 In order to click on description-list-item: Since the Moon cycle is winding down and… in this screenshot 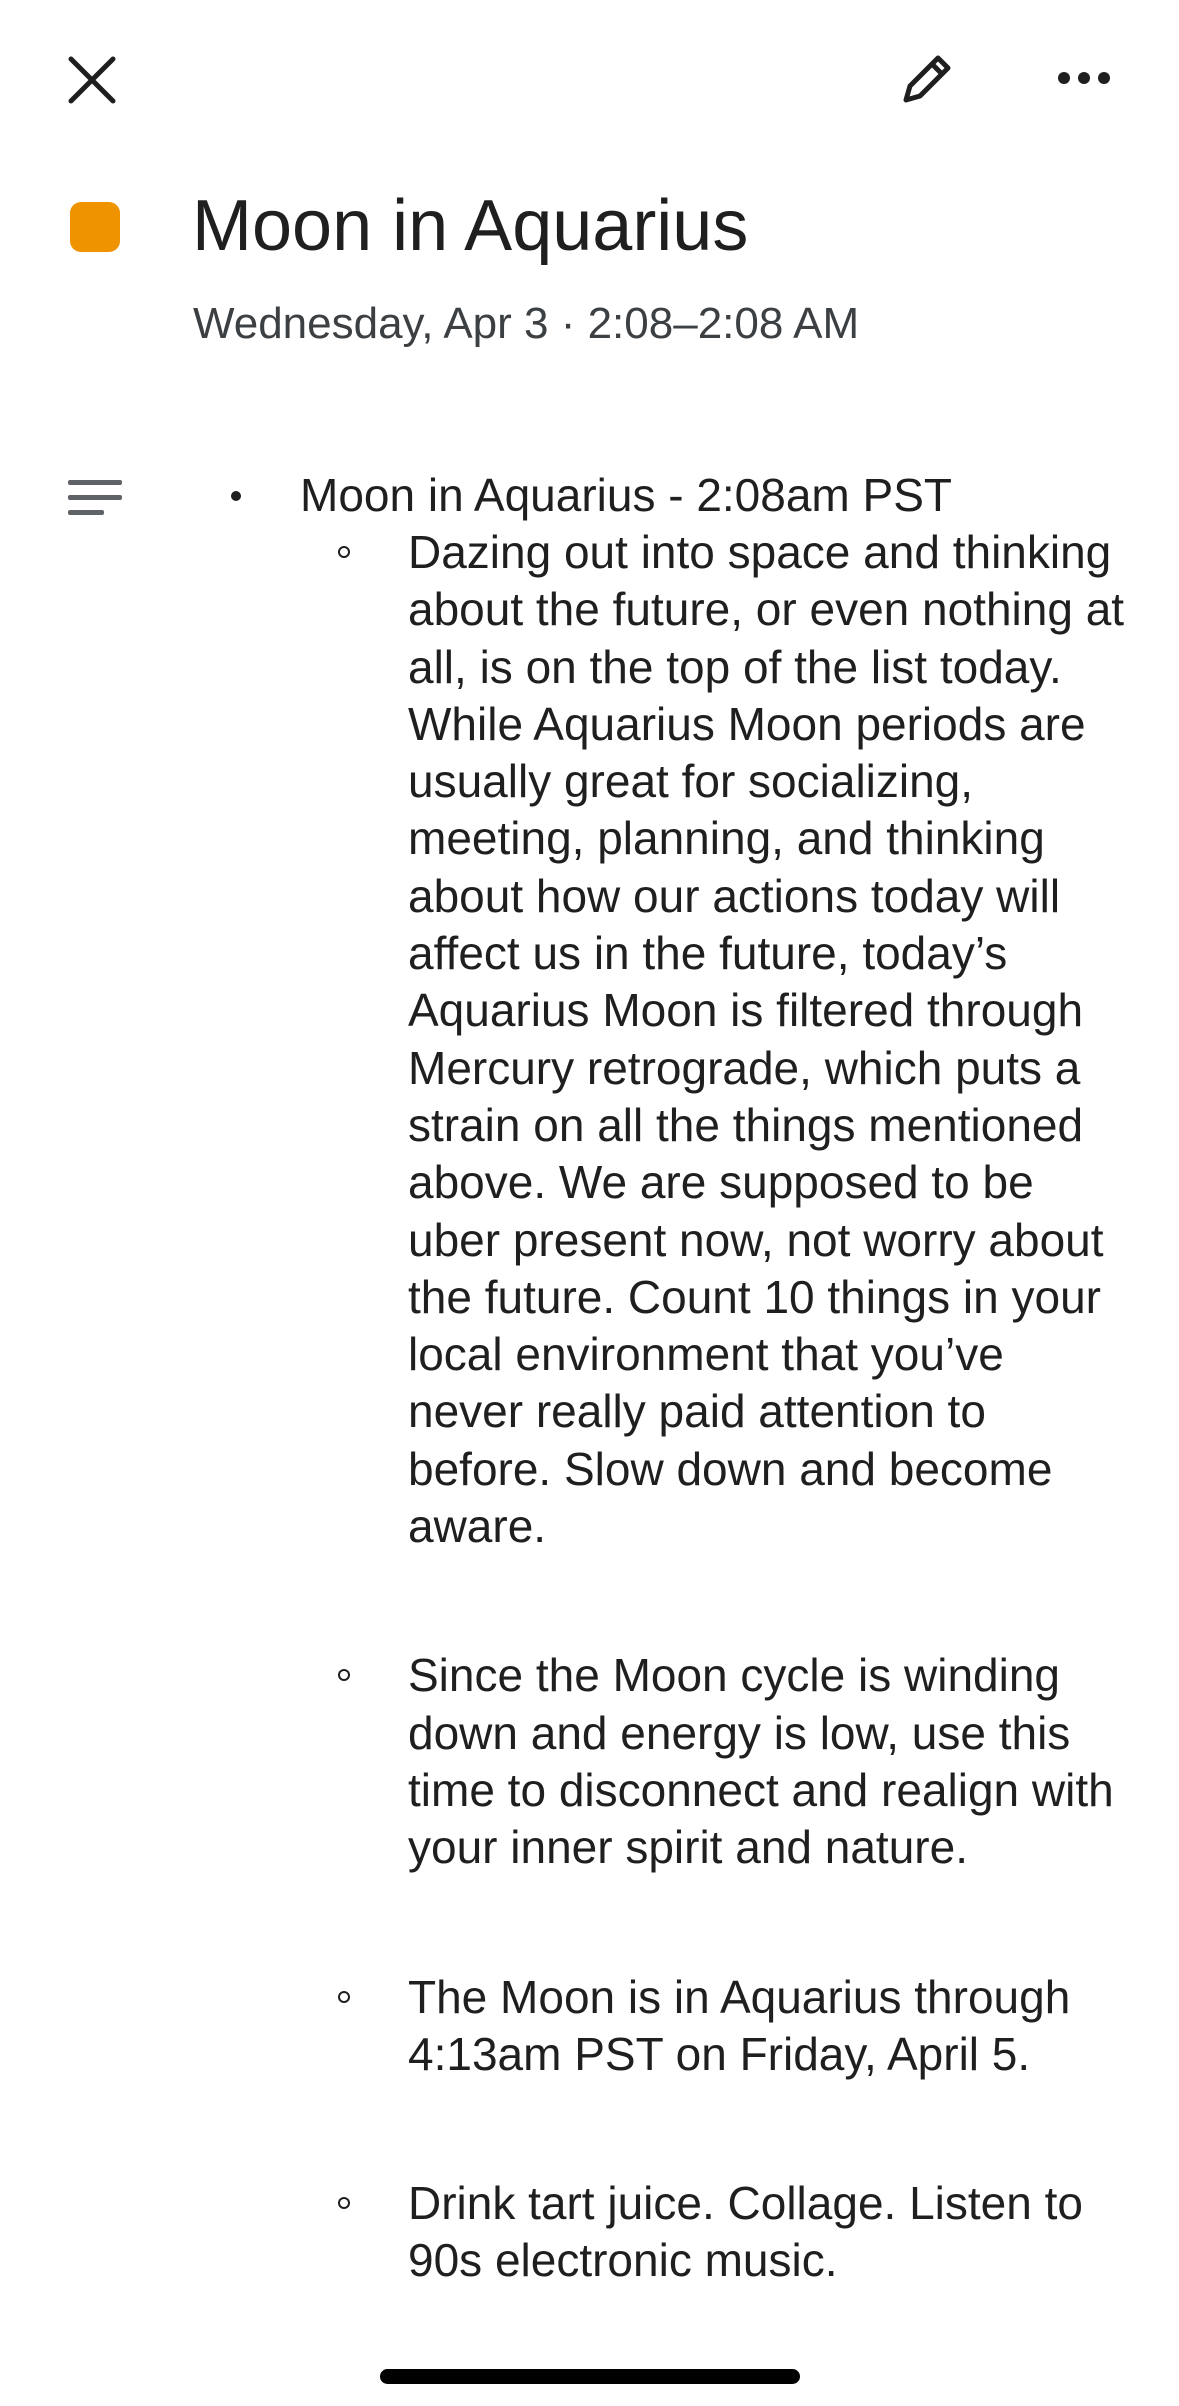, I will do `click(564, 1761)`.